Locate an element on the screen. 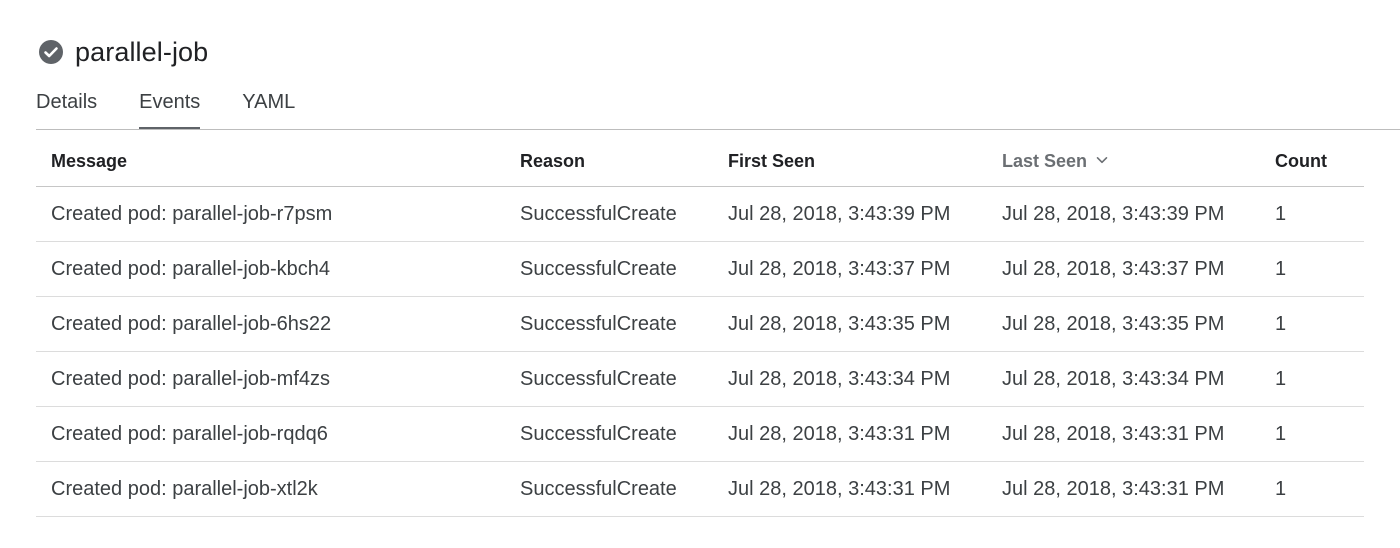  column-header-reason: Reason is located at coordinates (609, 162).